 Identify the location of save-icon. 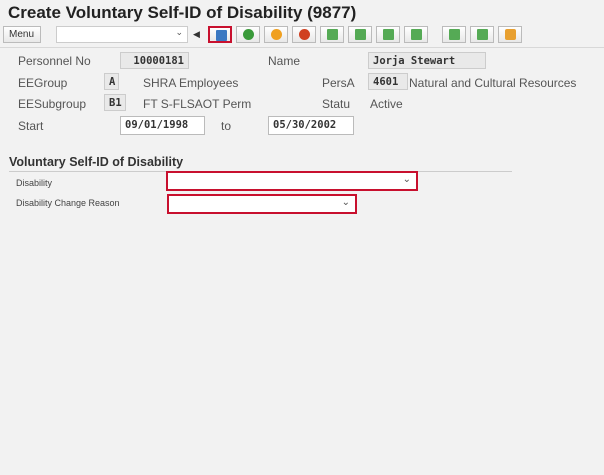
(221, 35).